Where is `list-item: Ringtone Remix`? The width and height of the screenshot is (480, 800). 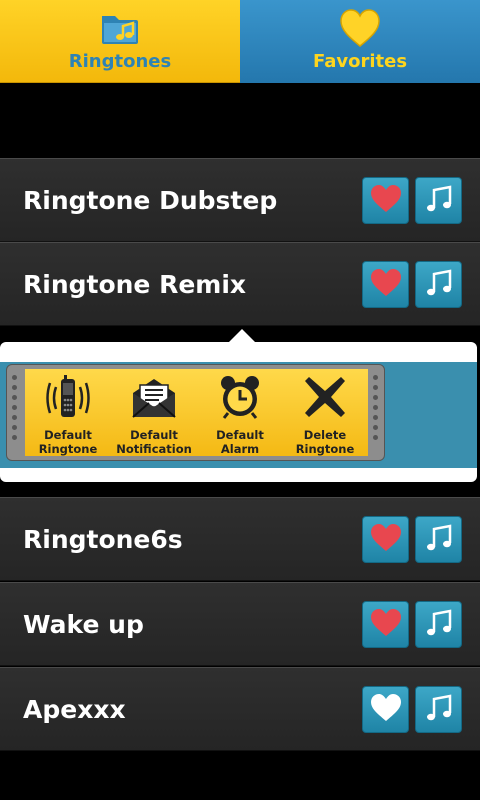 list-item: Ringtone Remix is located at coordinates (240, 284).